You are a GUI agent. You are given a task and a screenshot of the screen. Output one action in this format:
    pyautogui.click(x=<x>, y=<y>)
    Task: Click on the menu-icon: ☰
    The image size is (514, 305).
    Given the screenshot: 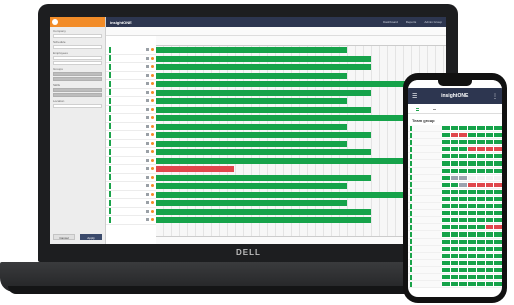 What is the action you would take?
    pyautogui.click(x=414, y=96)
    